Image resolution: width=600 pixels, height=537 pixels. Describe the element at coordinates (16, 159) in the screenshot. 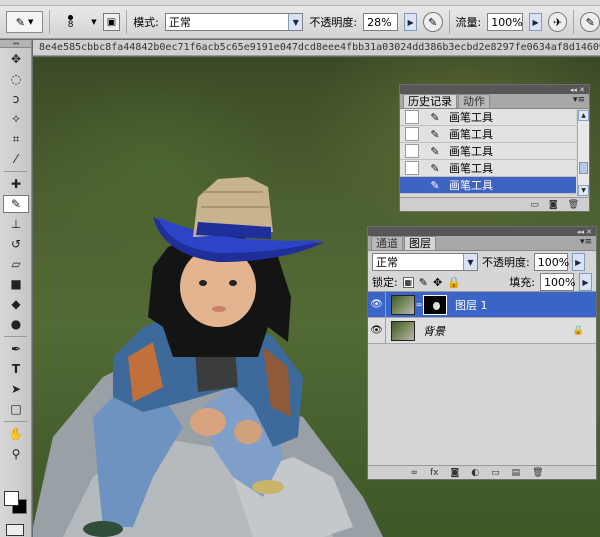

I see `eyedropper-tool-icon: ⁄` at that location.